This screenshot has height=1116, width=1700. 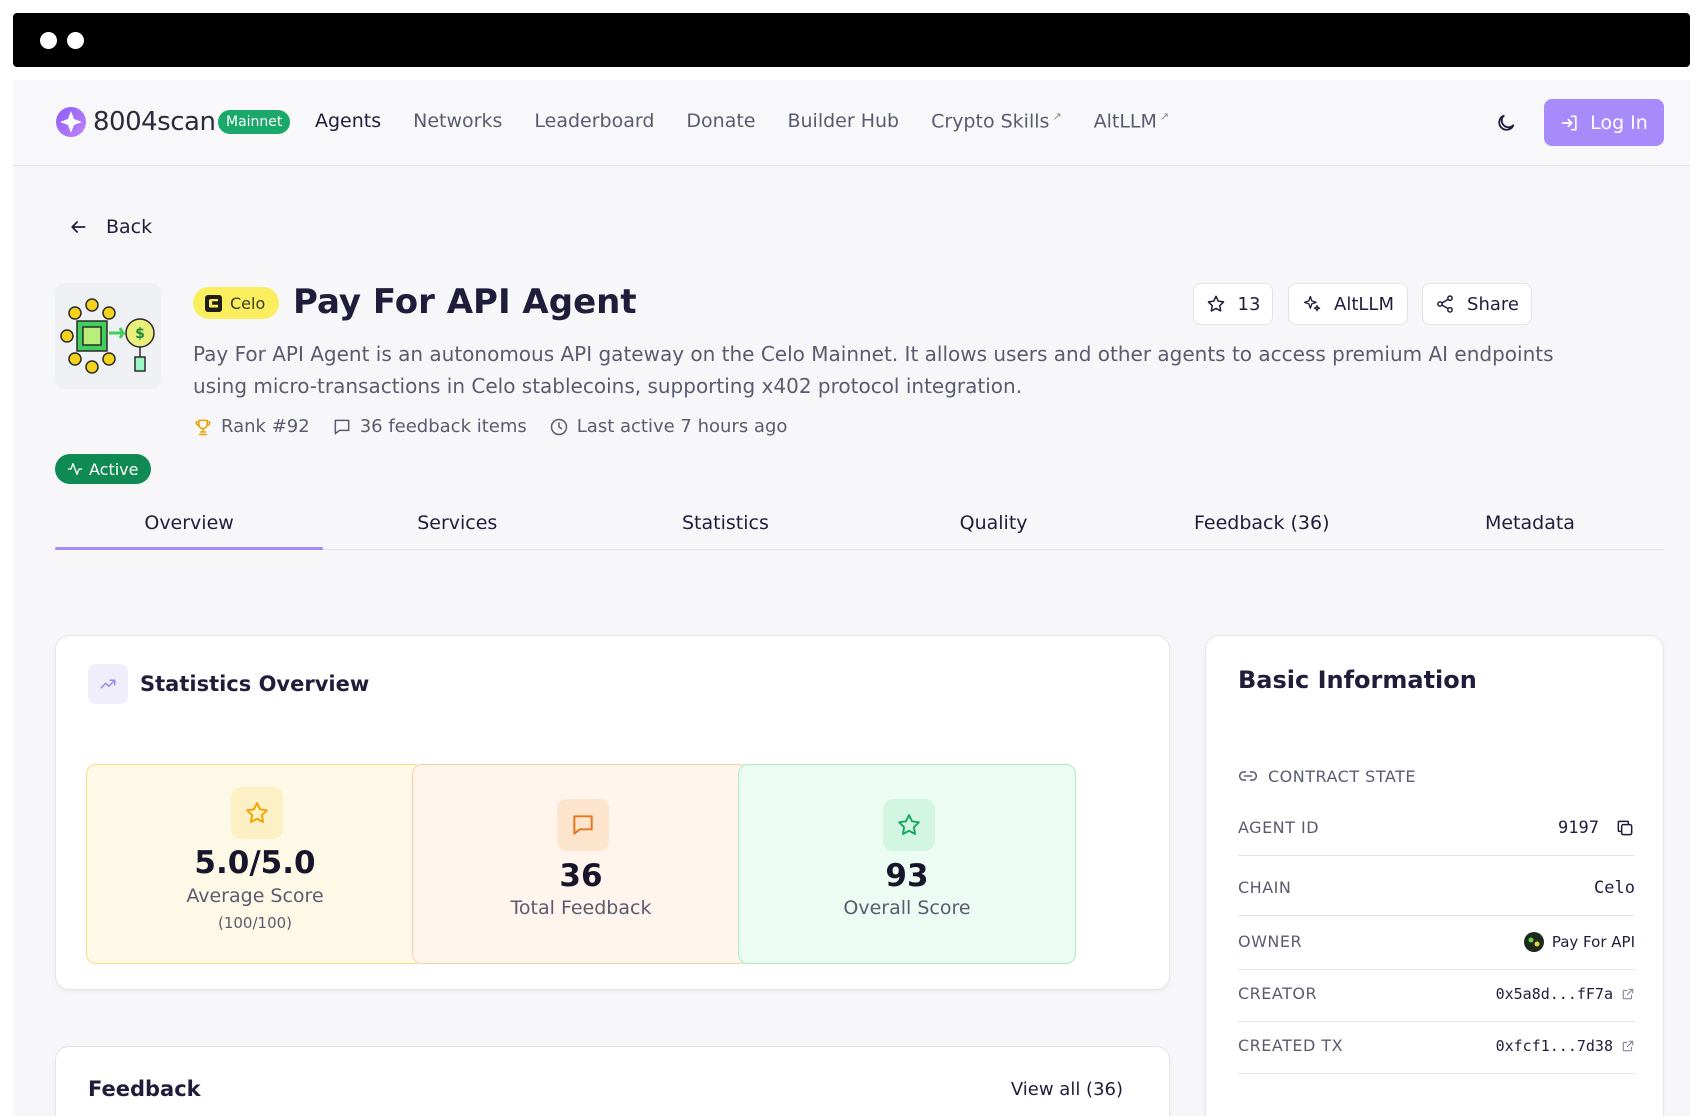 I want to click on trending-up-icon, so click(x=108, y=684).